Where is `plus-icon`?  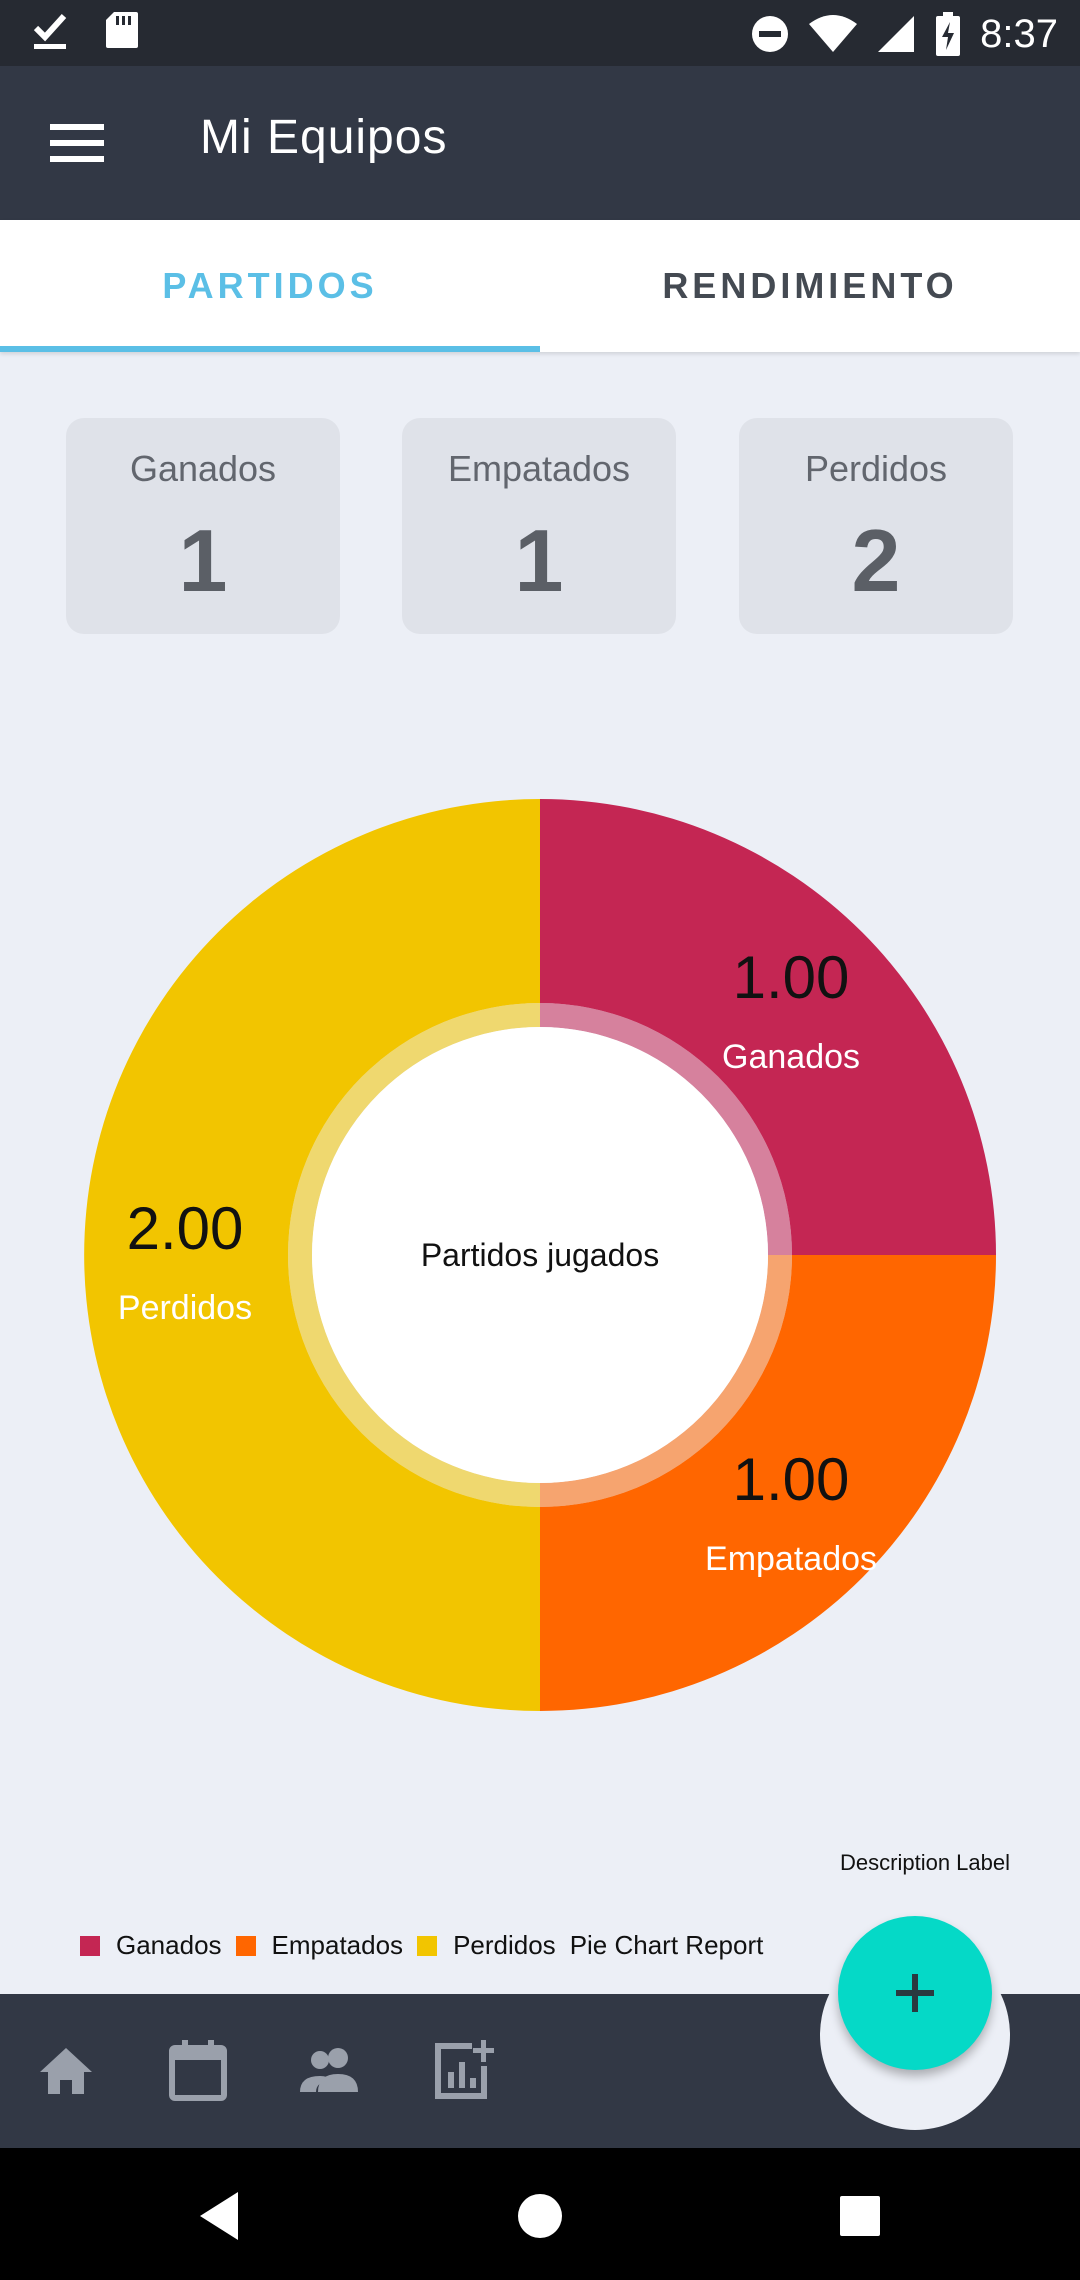 plus-icon is located at coordinates (915, 1993).